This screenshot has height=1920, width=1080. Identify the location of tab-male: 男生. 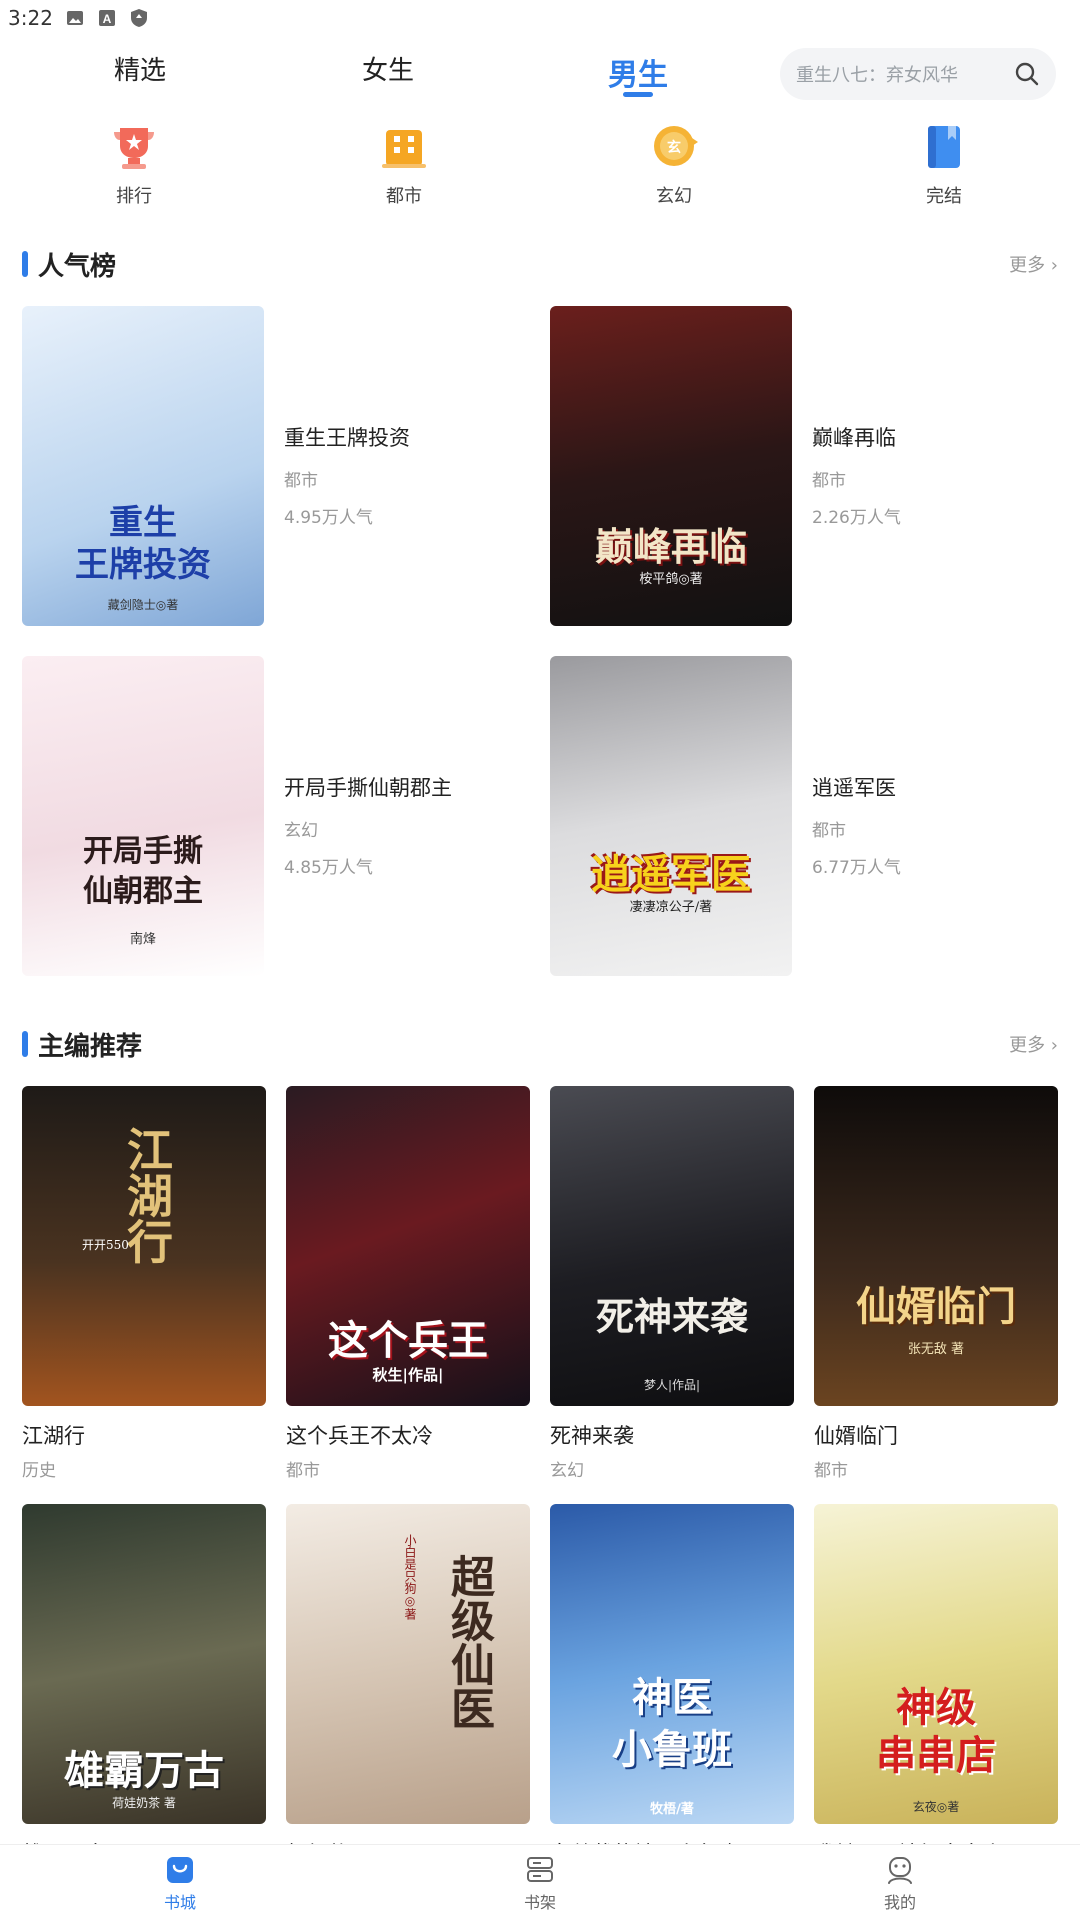
(638, 72).